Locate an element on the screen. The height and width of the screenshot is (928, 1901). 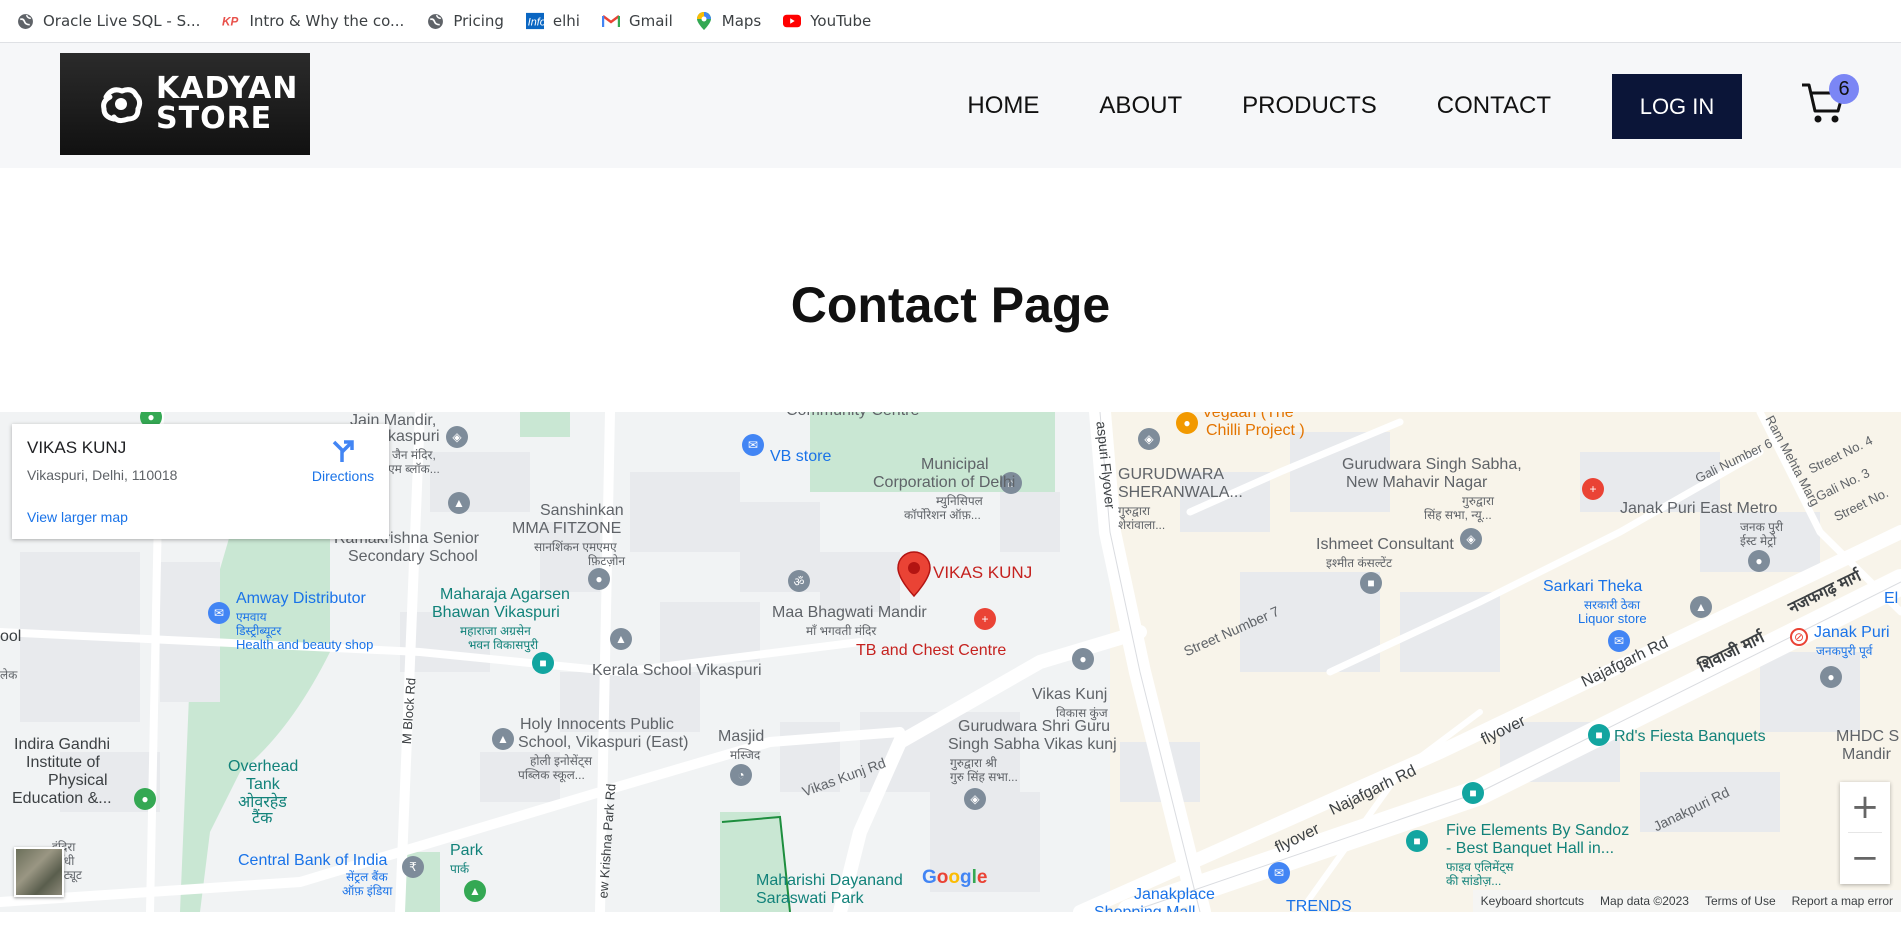
sarkari-theka-pin-icon: ✉ is located at coordinates (1619, 641).